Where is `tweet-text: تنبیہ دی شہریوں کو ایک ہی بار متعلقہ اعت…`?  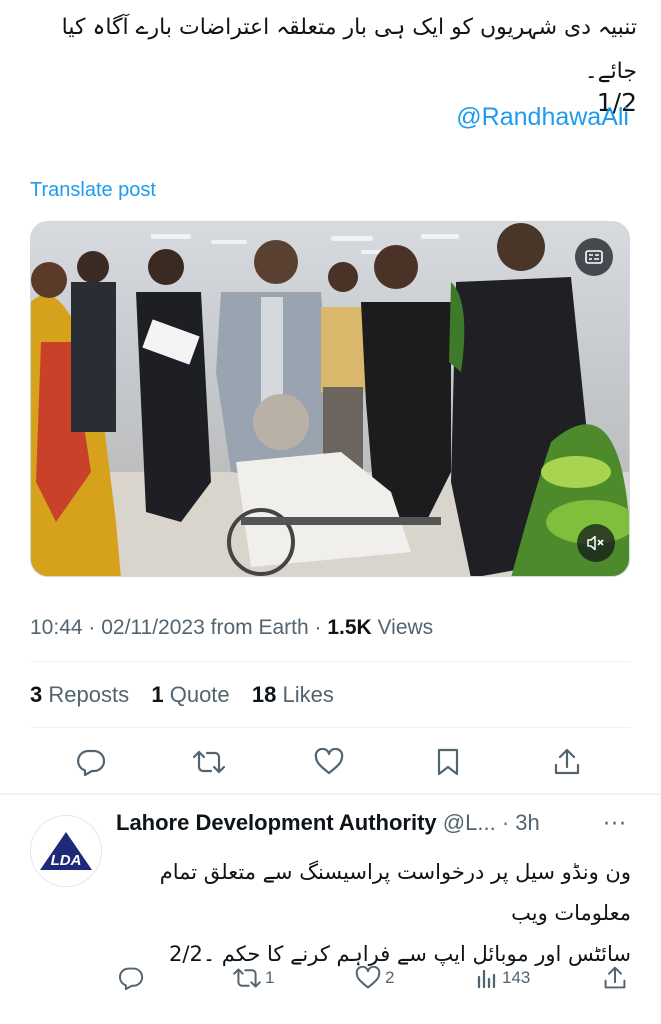
tweet-text: تنبیہ دی شہریوں کو ایک ہی بار متعلقہ اعت… is located at coordinates (328, 62).